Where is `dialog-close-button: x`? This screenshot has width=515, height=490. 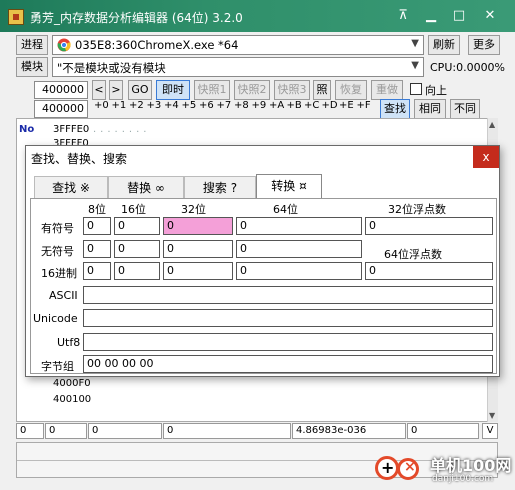
dialog-close-button: x is located at coordinates (486, 157).